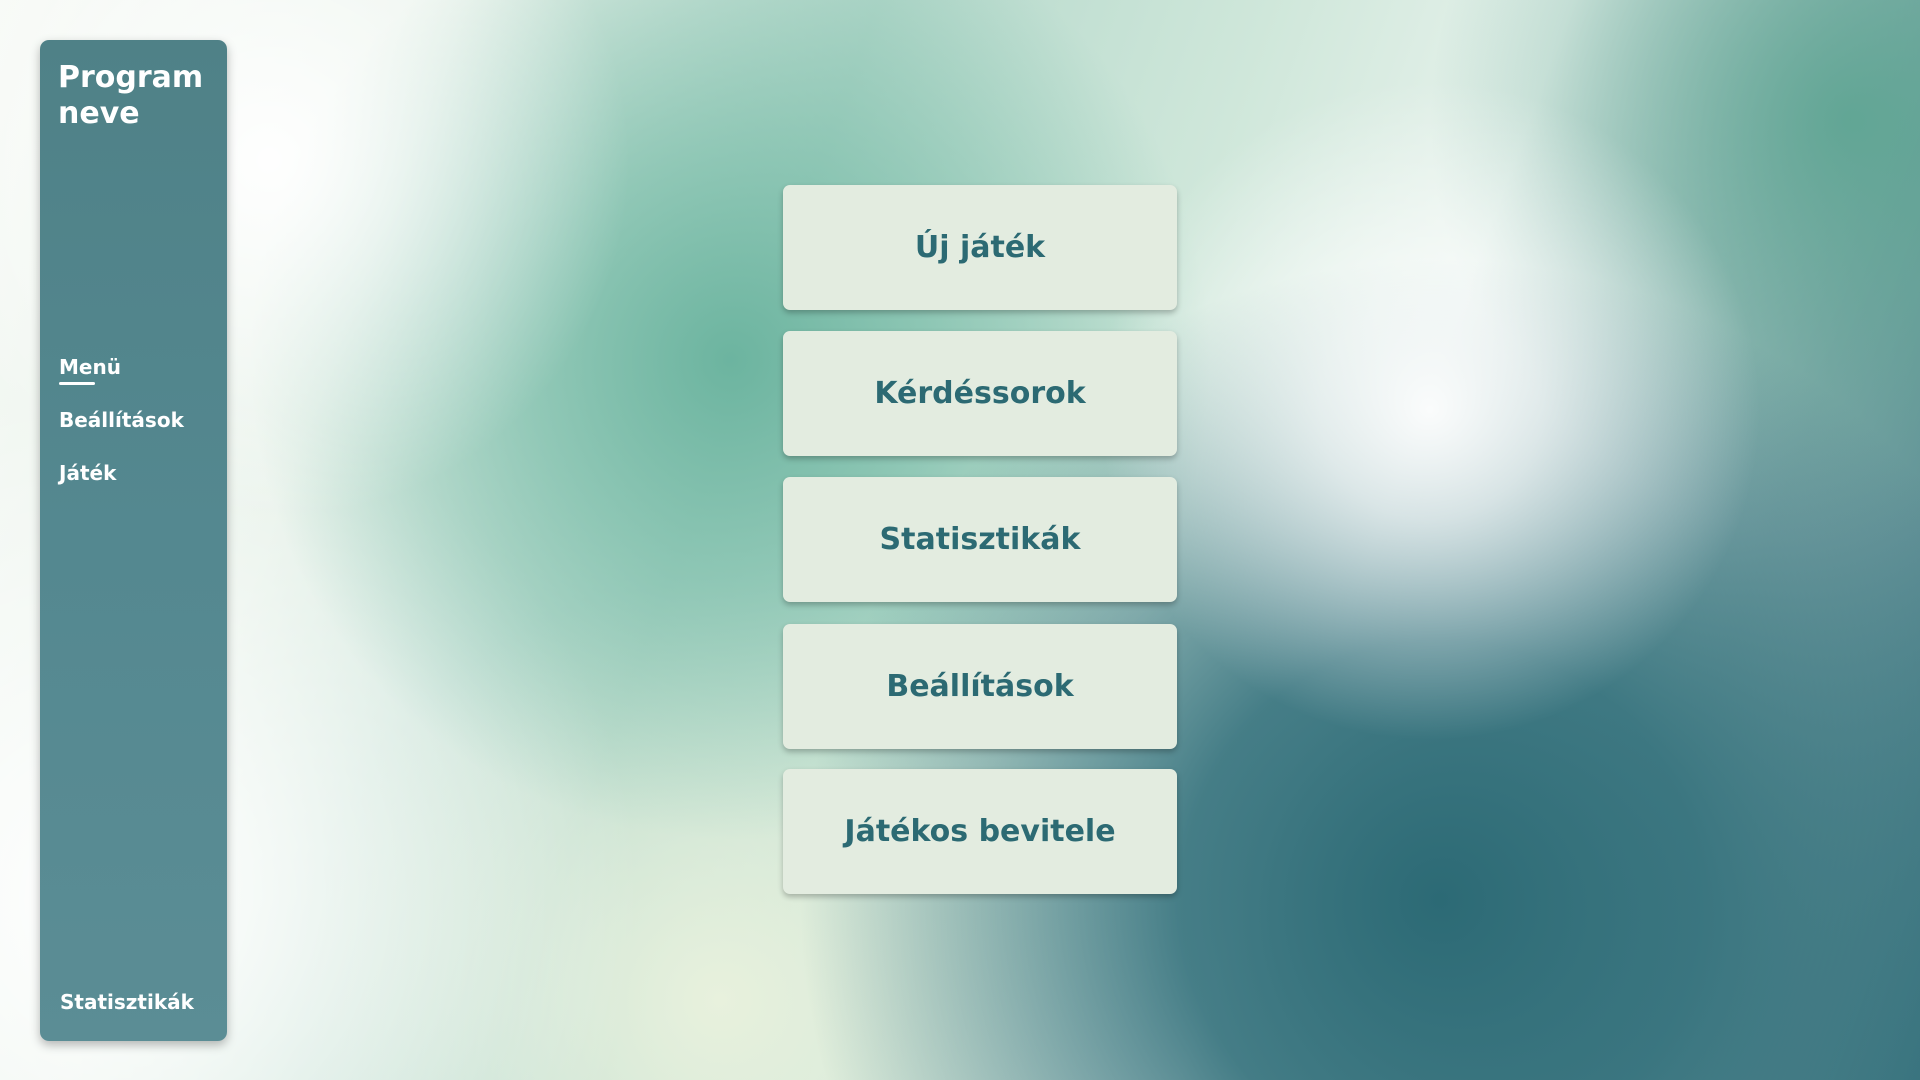 The image size is (1920, 1080). What do you see at coordinates (121, 420) in the screenshot?
I see `sidebar-item-label: Beállítások` at bounding box center [121, 420].